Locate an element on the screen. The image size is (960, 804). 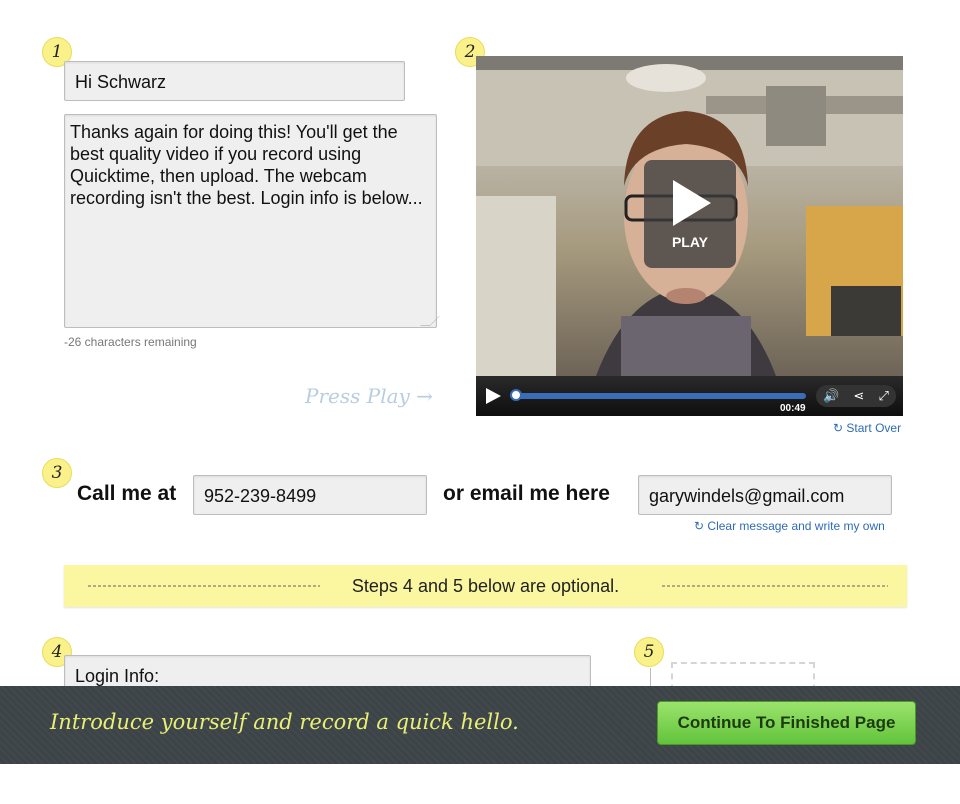
greeting-input: Hi Schwarz is located at coordinates (234, 81).